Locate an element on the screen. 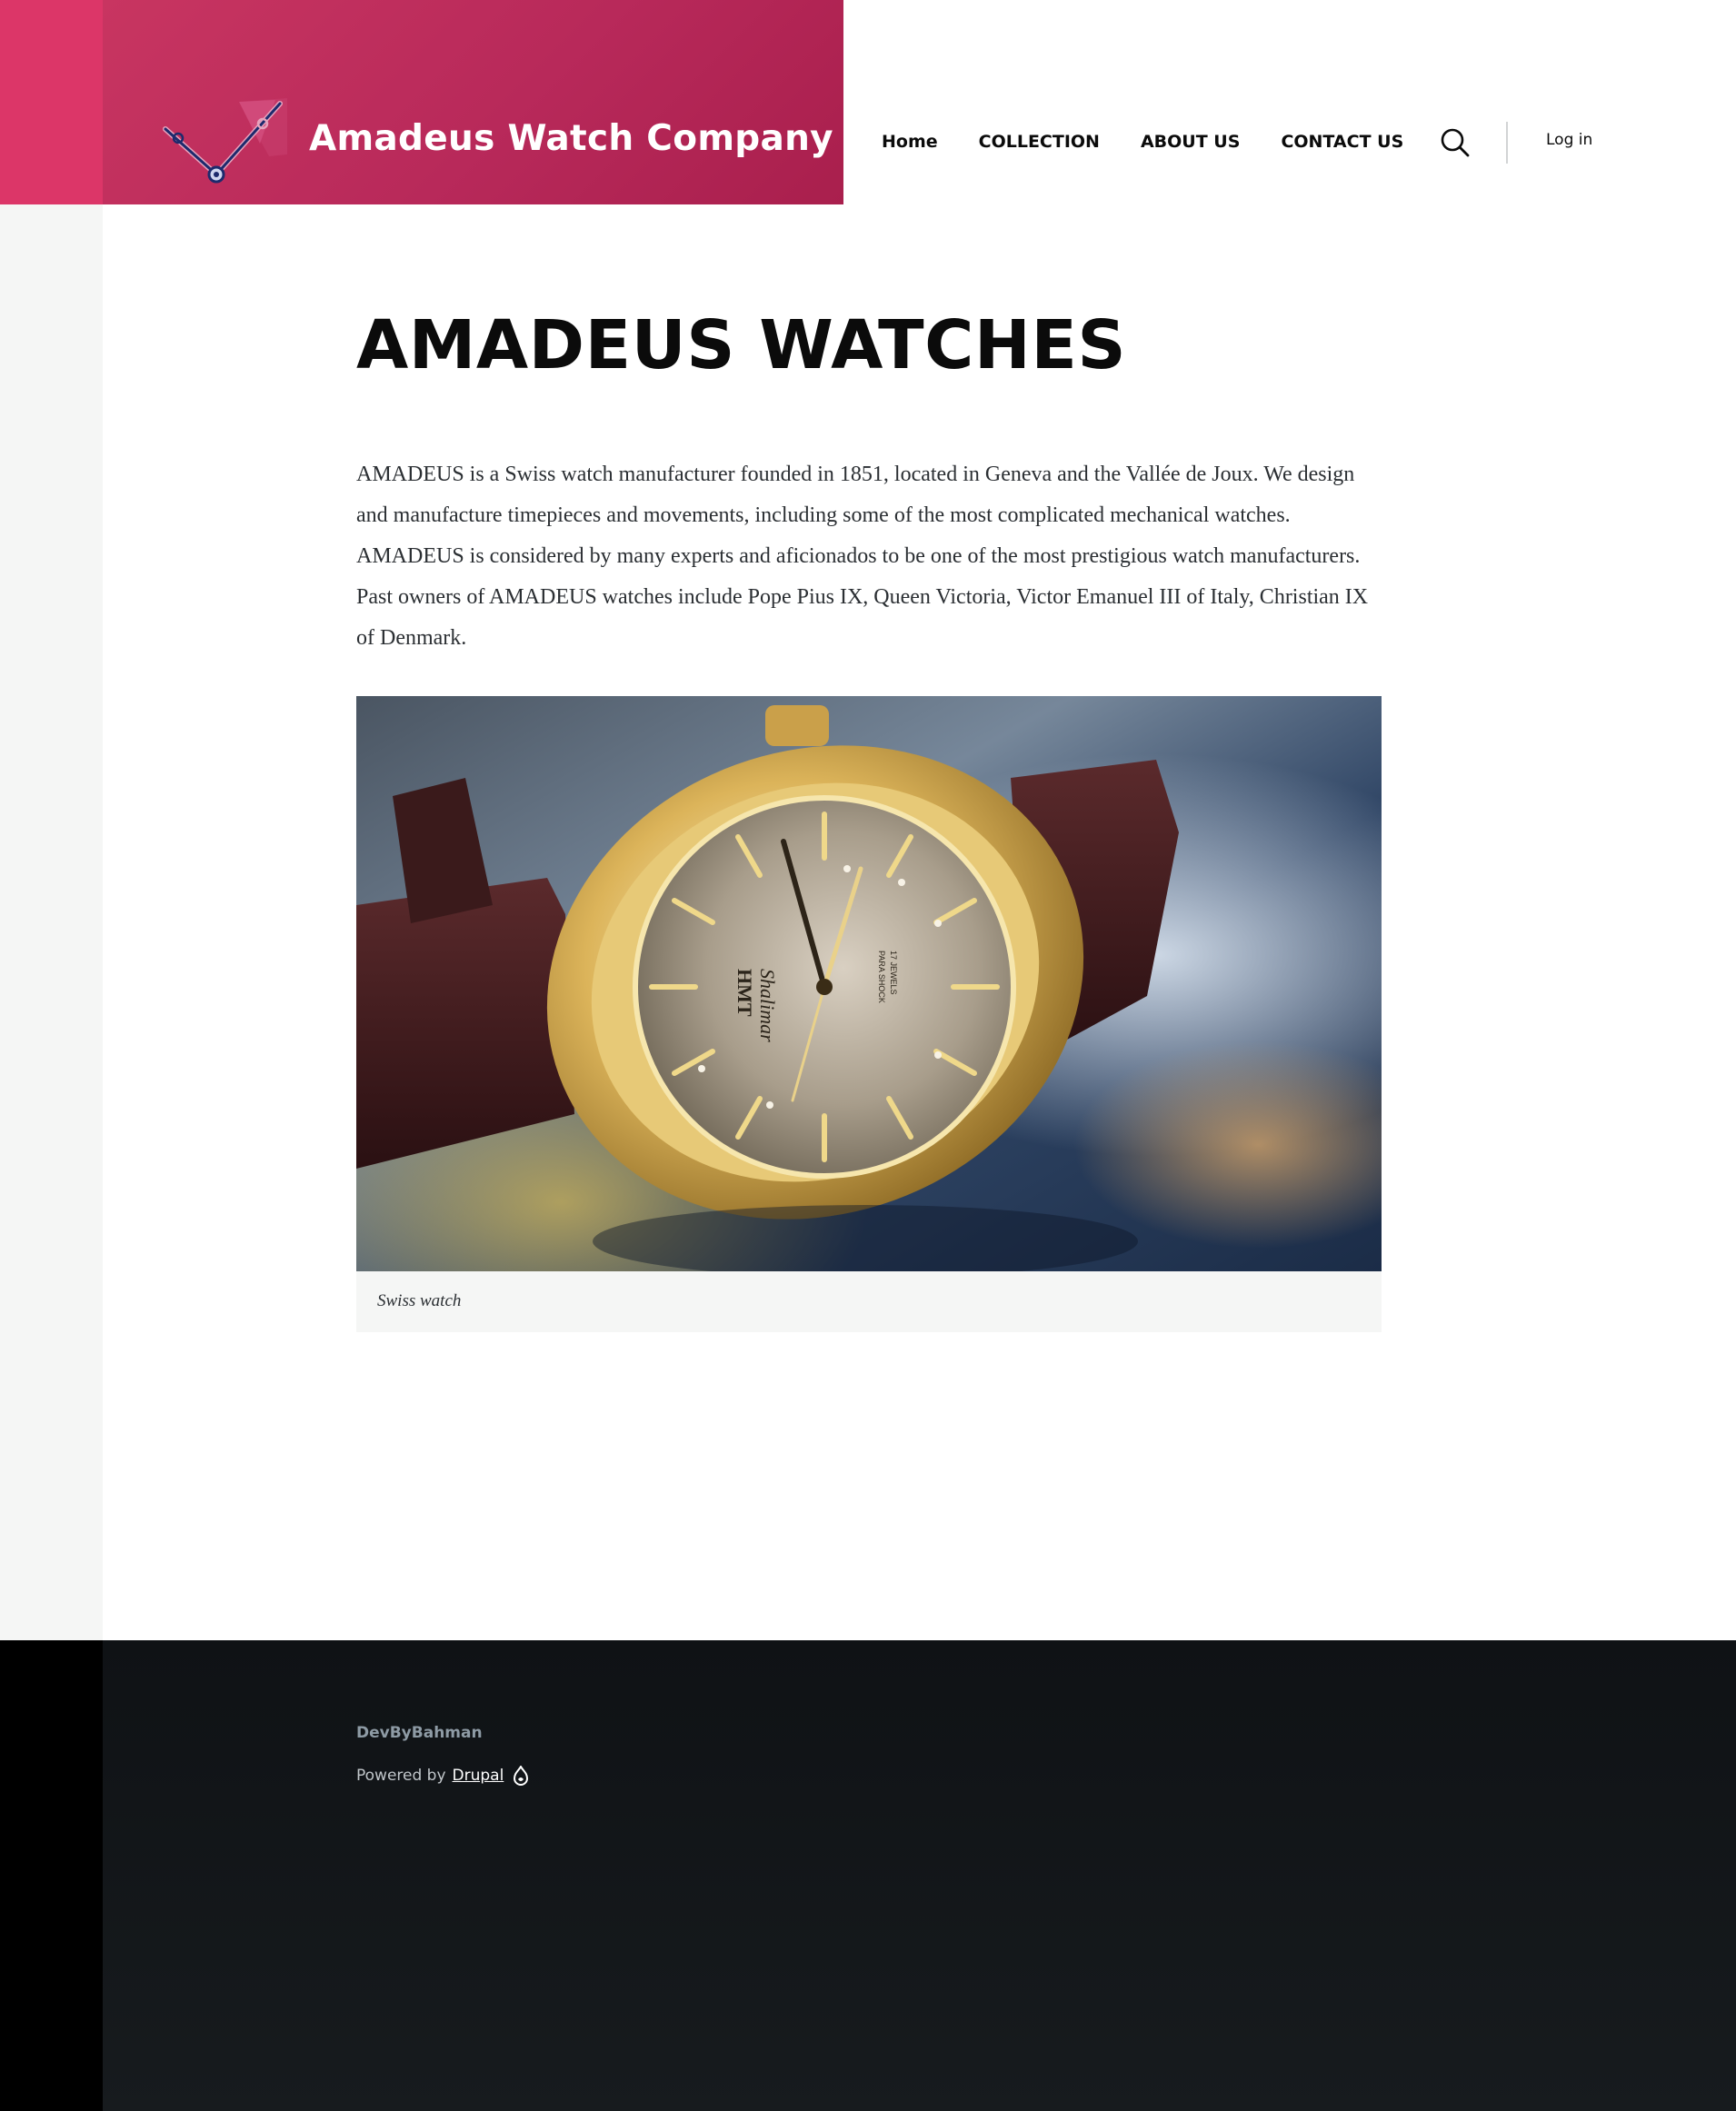 The image size is (1736, 2111). figure-caption: Swiss watch is located at coordinates (420, 1300).